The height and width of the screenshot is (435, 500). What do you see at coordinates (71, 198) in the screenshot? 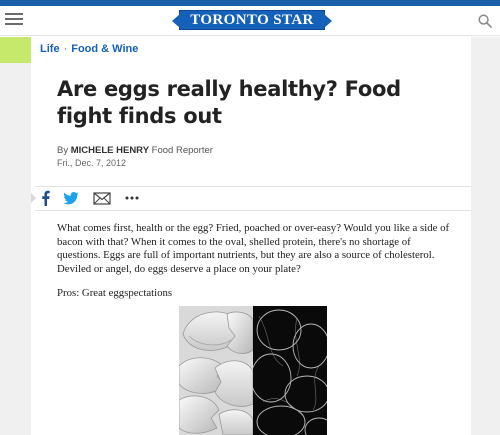
I see `twitter-icon` at bounding box center [71, 198].